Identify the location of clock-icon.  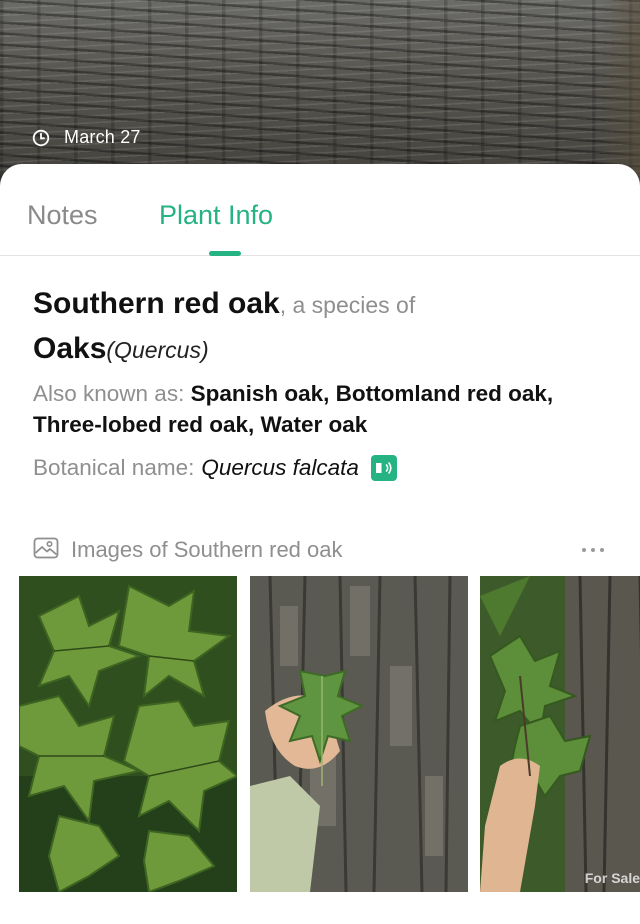
(41, 138).